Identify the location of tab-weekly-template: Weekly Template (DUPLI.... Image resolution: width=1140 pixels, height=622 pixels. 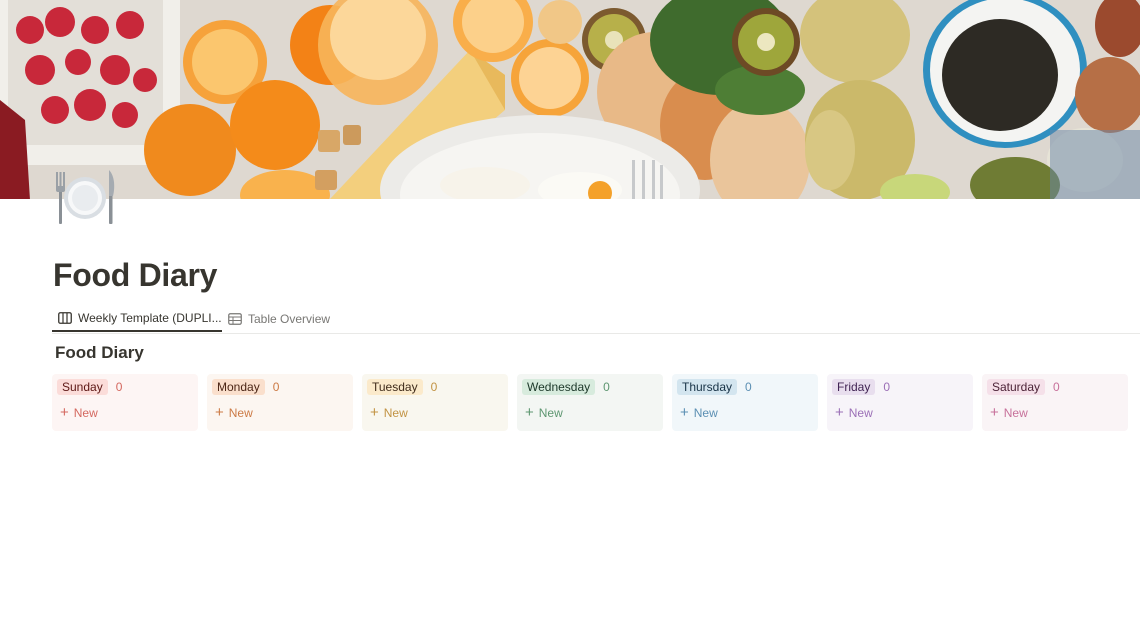
(137, 318).